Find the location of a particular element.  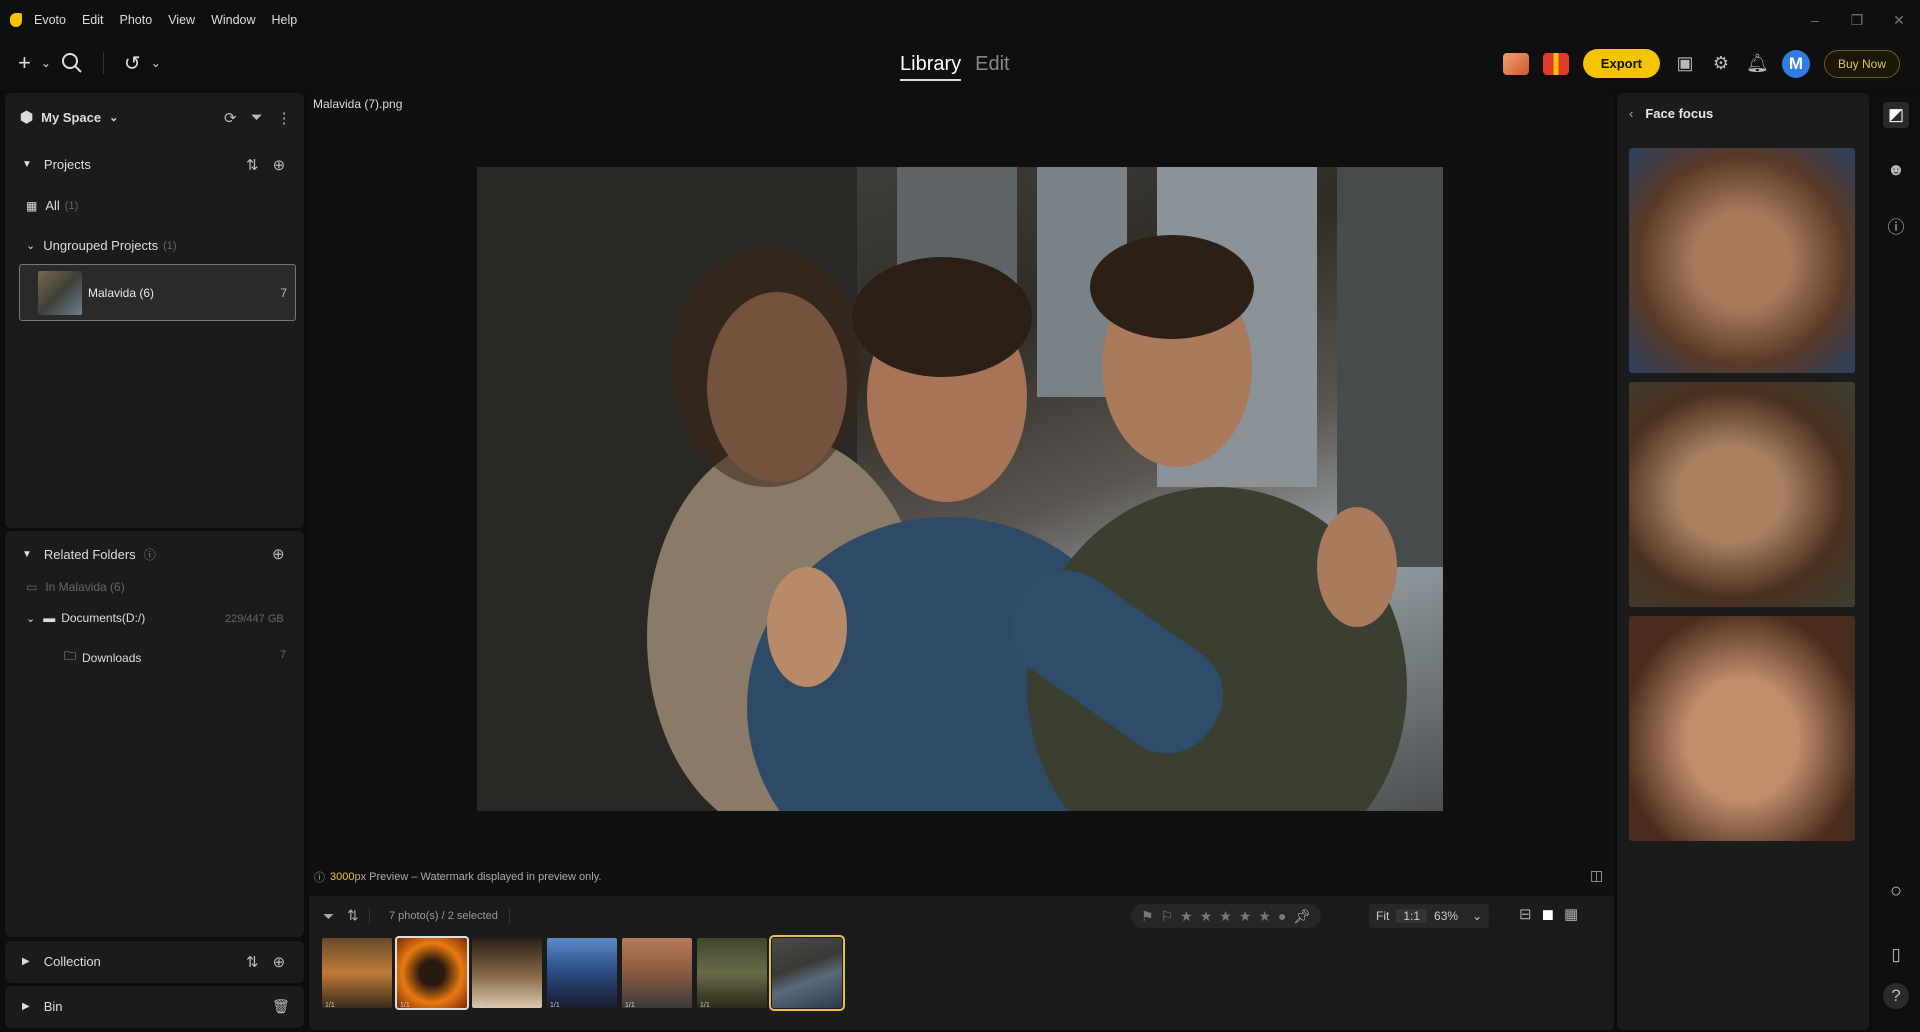

help-icon: ⓘ is located at coordinates (150, 554).